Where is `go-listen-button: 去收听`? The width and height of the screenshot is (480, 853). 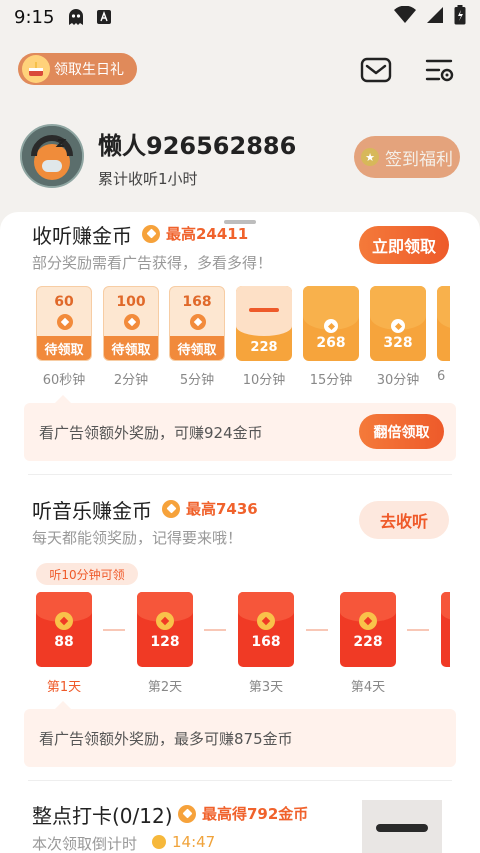 go-listen-button: 去收听 is located at coordinates (404, 520).